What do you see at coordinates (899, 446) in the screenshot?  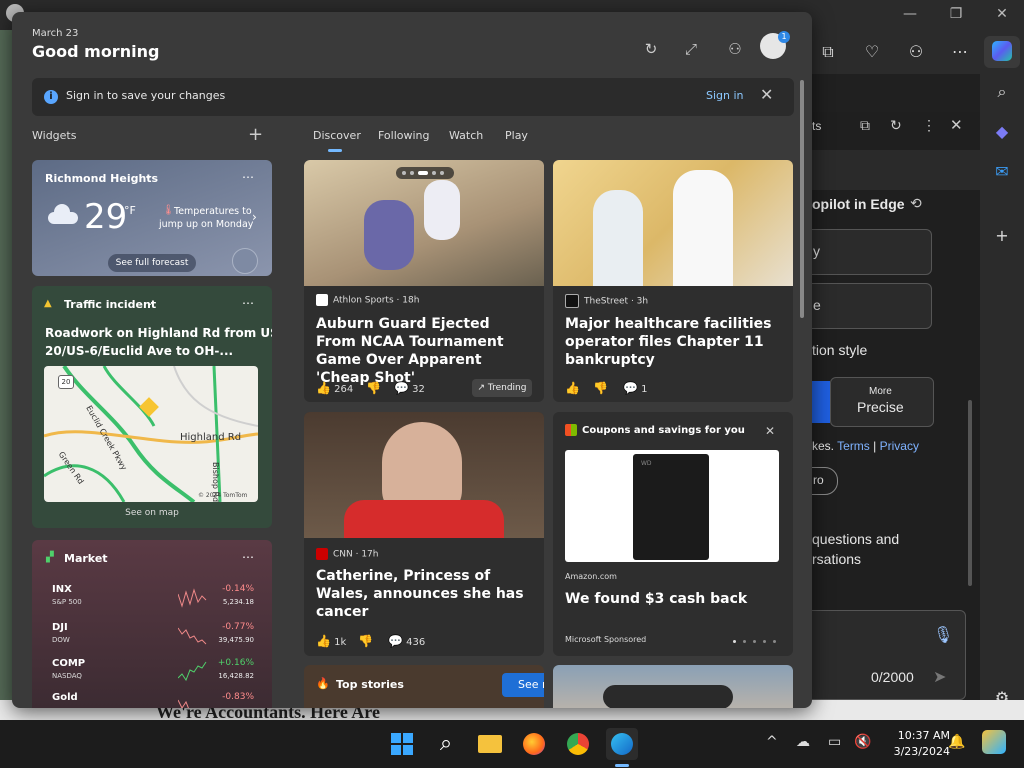 I see `privacy-link: Privacy` at bounding box center [899, 446].